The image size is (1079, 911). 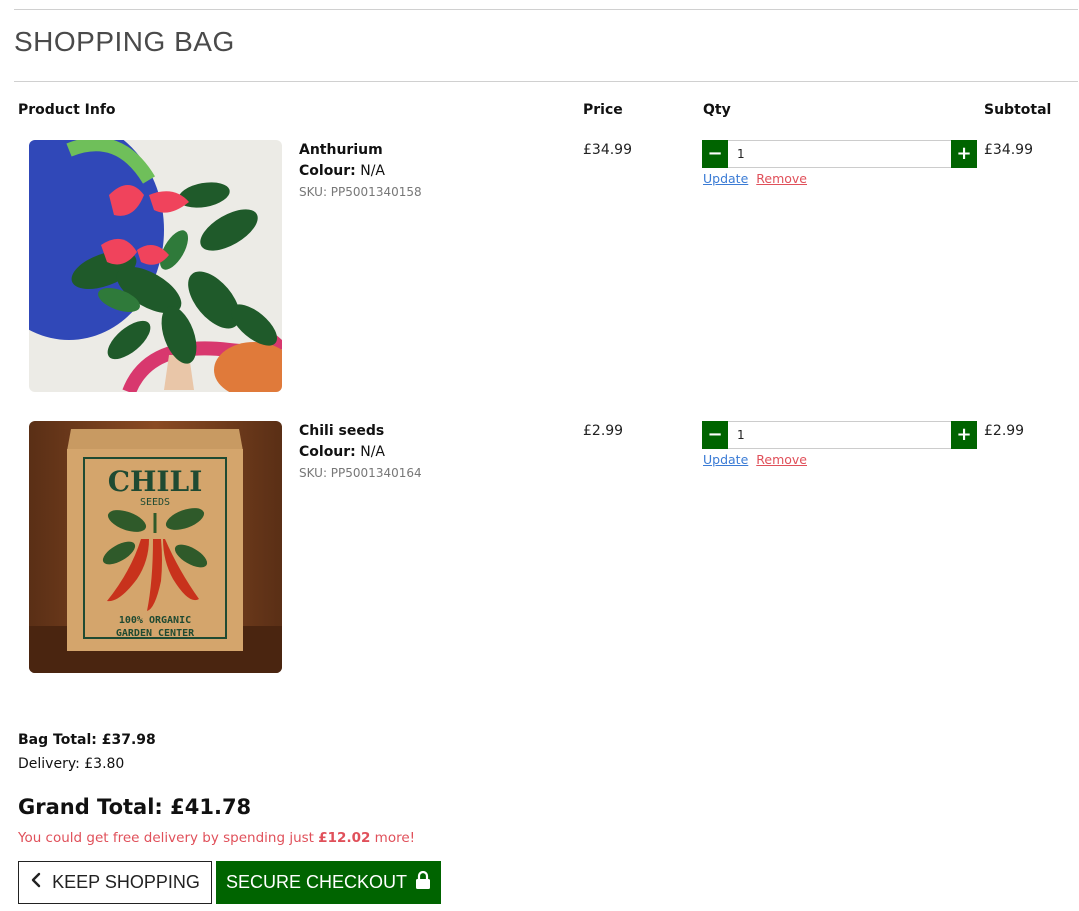 What do you see at coordinates (124, 41) in the screenshot?
I see `page-title: SHOPPING BAG` at bounding box center [124, 41].